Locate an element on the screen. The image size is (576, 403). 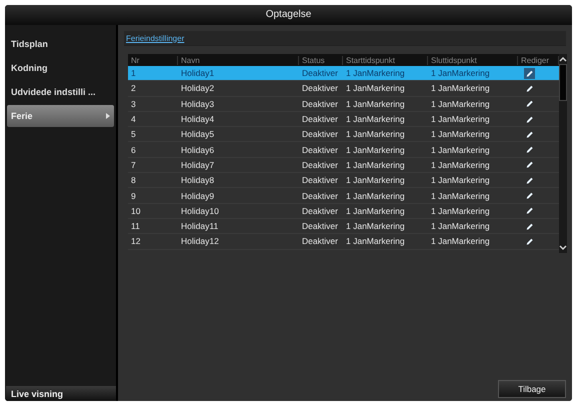
table-cell-text: Holiday10 is located at coordinates (200, 211).